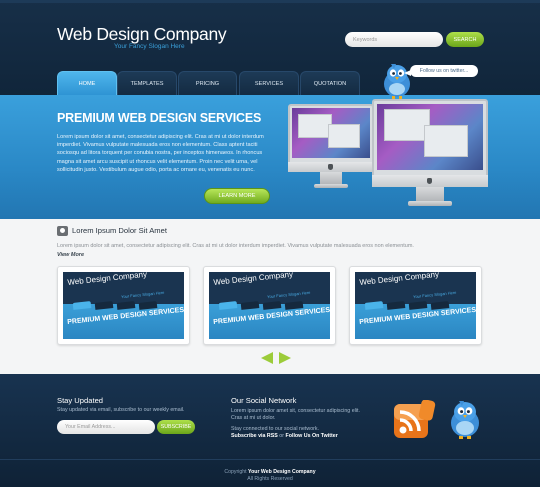 This screenshot has width=540, height=487. Describe the element at coordinates (159, 118) in the screenshot. I see `hero-title: PREMIUM WEB DESIGN SERVICES` at that location.